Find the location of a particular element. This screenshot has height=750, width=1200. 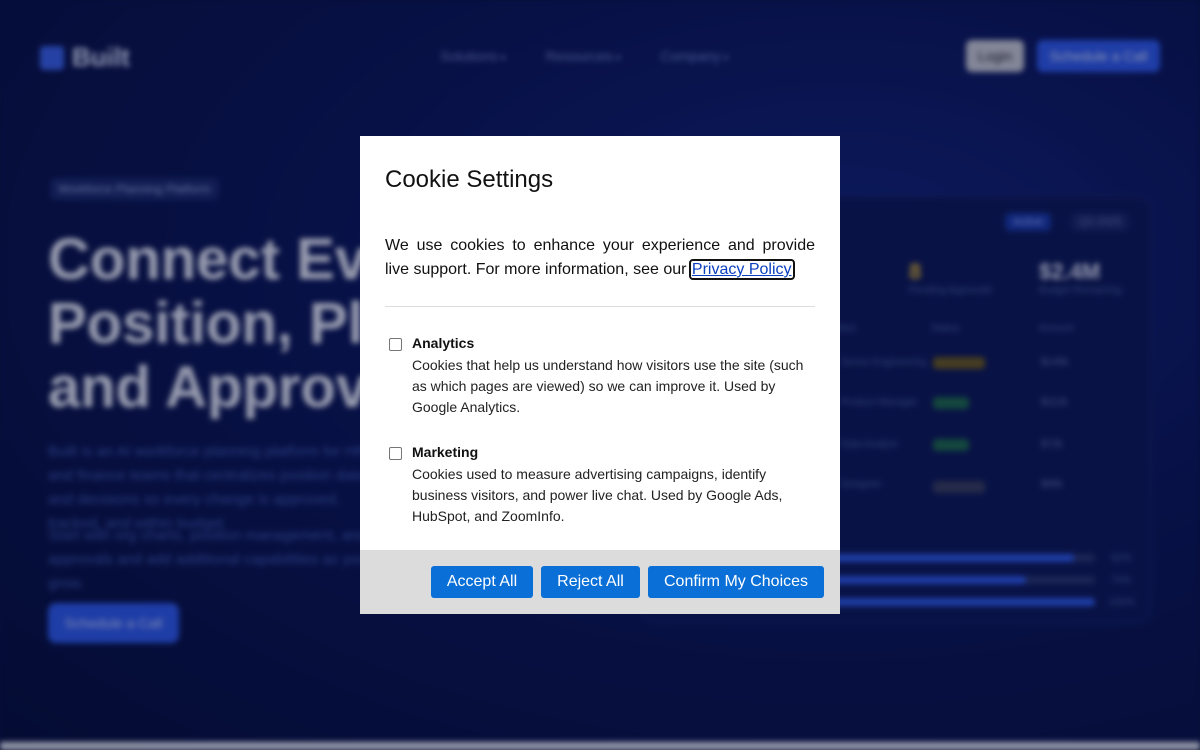

option-title: Marketing is located at coordinates (445, 452).